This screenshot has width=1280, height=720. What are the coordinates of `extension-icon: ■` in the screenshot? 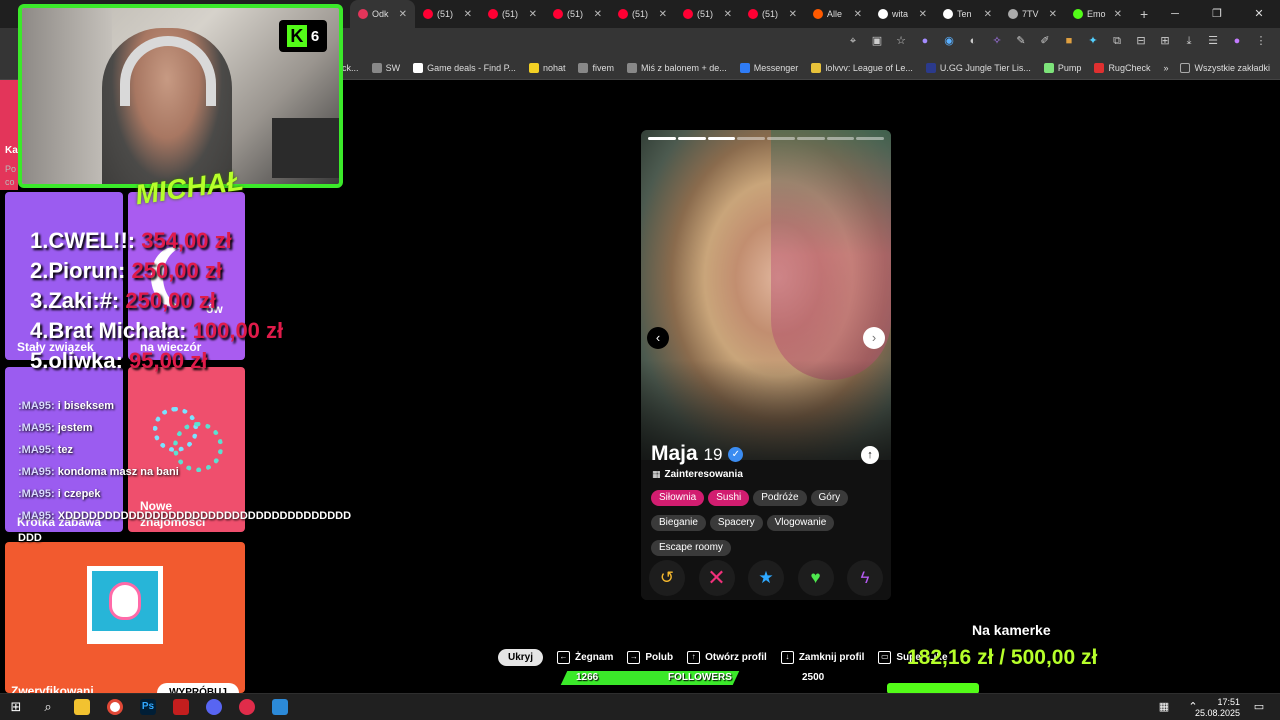 It's located at (1069, 41).